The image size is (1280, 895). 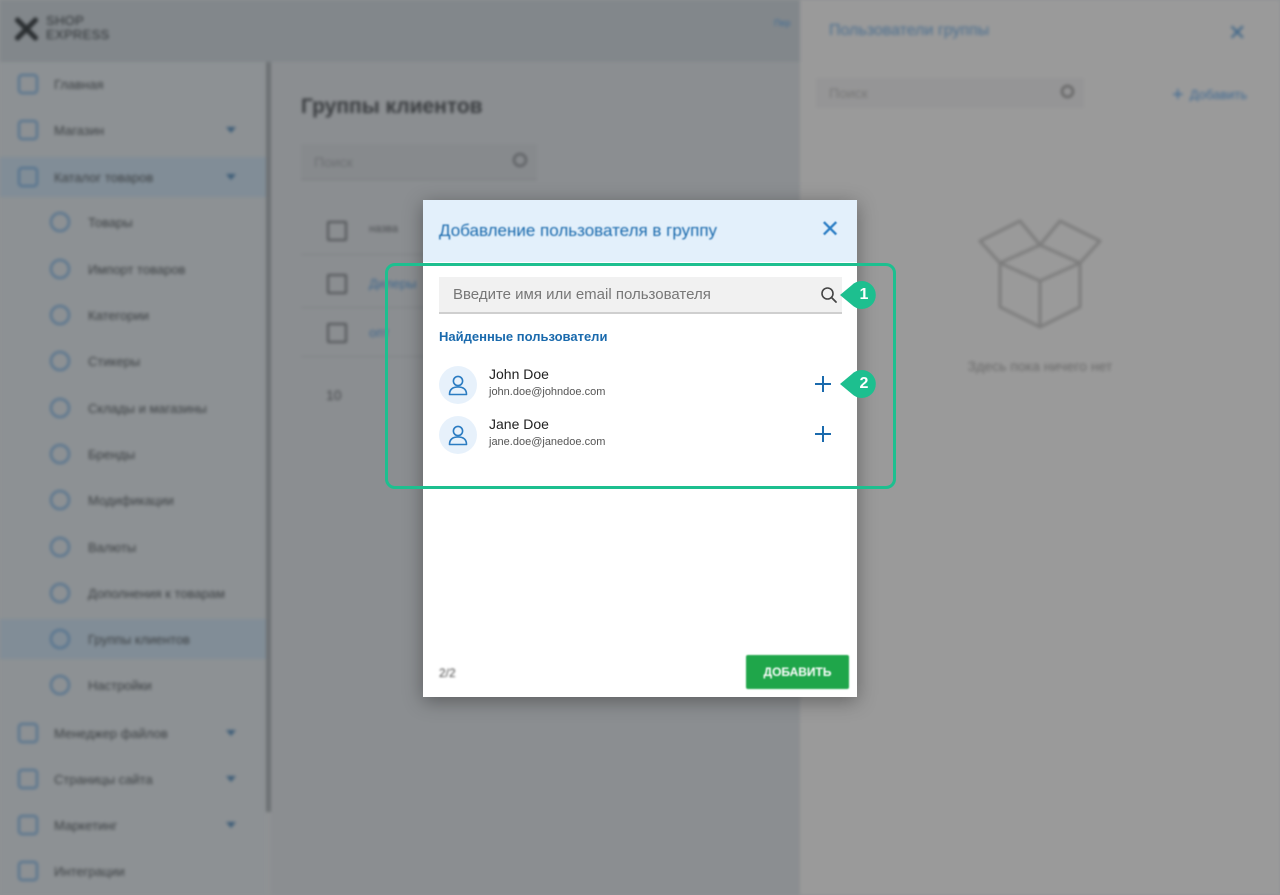 I want to click on page-title: Группы клиентов, so click(x=392, y=106).